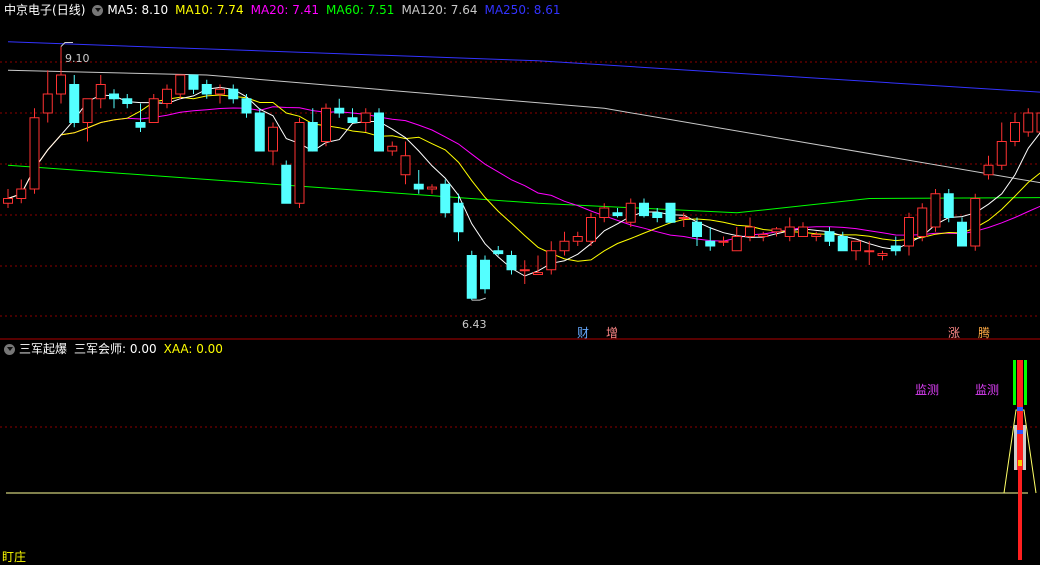 The width and height of the screenshot is (1040, 565). What do you see at coordinates (28, 10) in the screenshot?
I see `stock-name: 中京电子` at bounding box center [28, 10].